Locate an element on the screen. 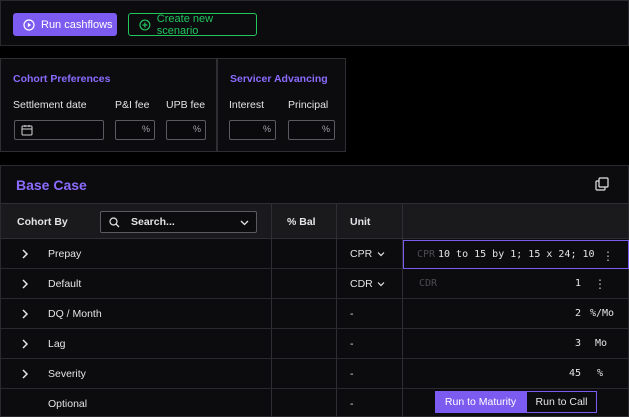 This screenshot has height=417, width=629. pi-fee-input: % is located at coordinates (135, 130).